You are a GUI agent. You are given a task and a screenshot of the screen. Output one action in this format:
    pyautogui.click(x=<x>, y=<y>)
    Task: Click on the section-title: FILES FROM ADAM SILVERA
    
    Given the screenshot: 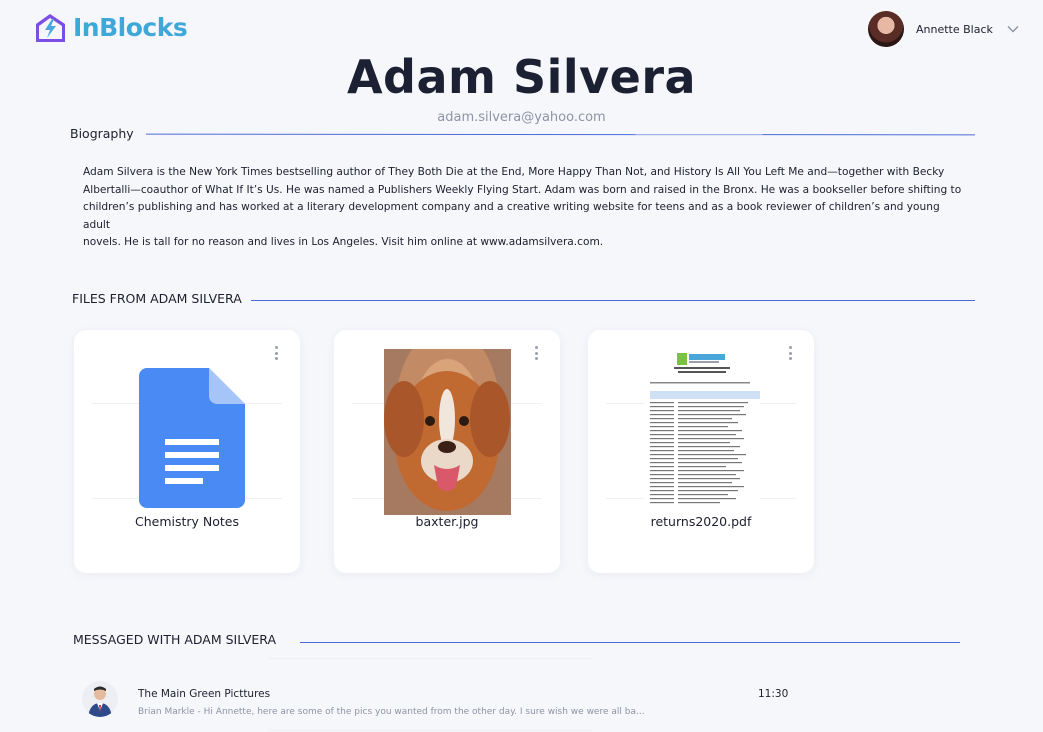 What is the action you would take?
    pyautogui.click(x=157, y=298)
    